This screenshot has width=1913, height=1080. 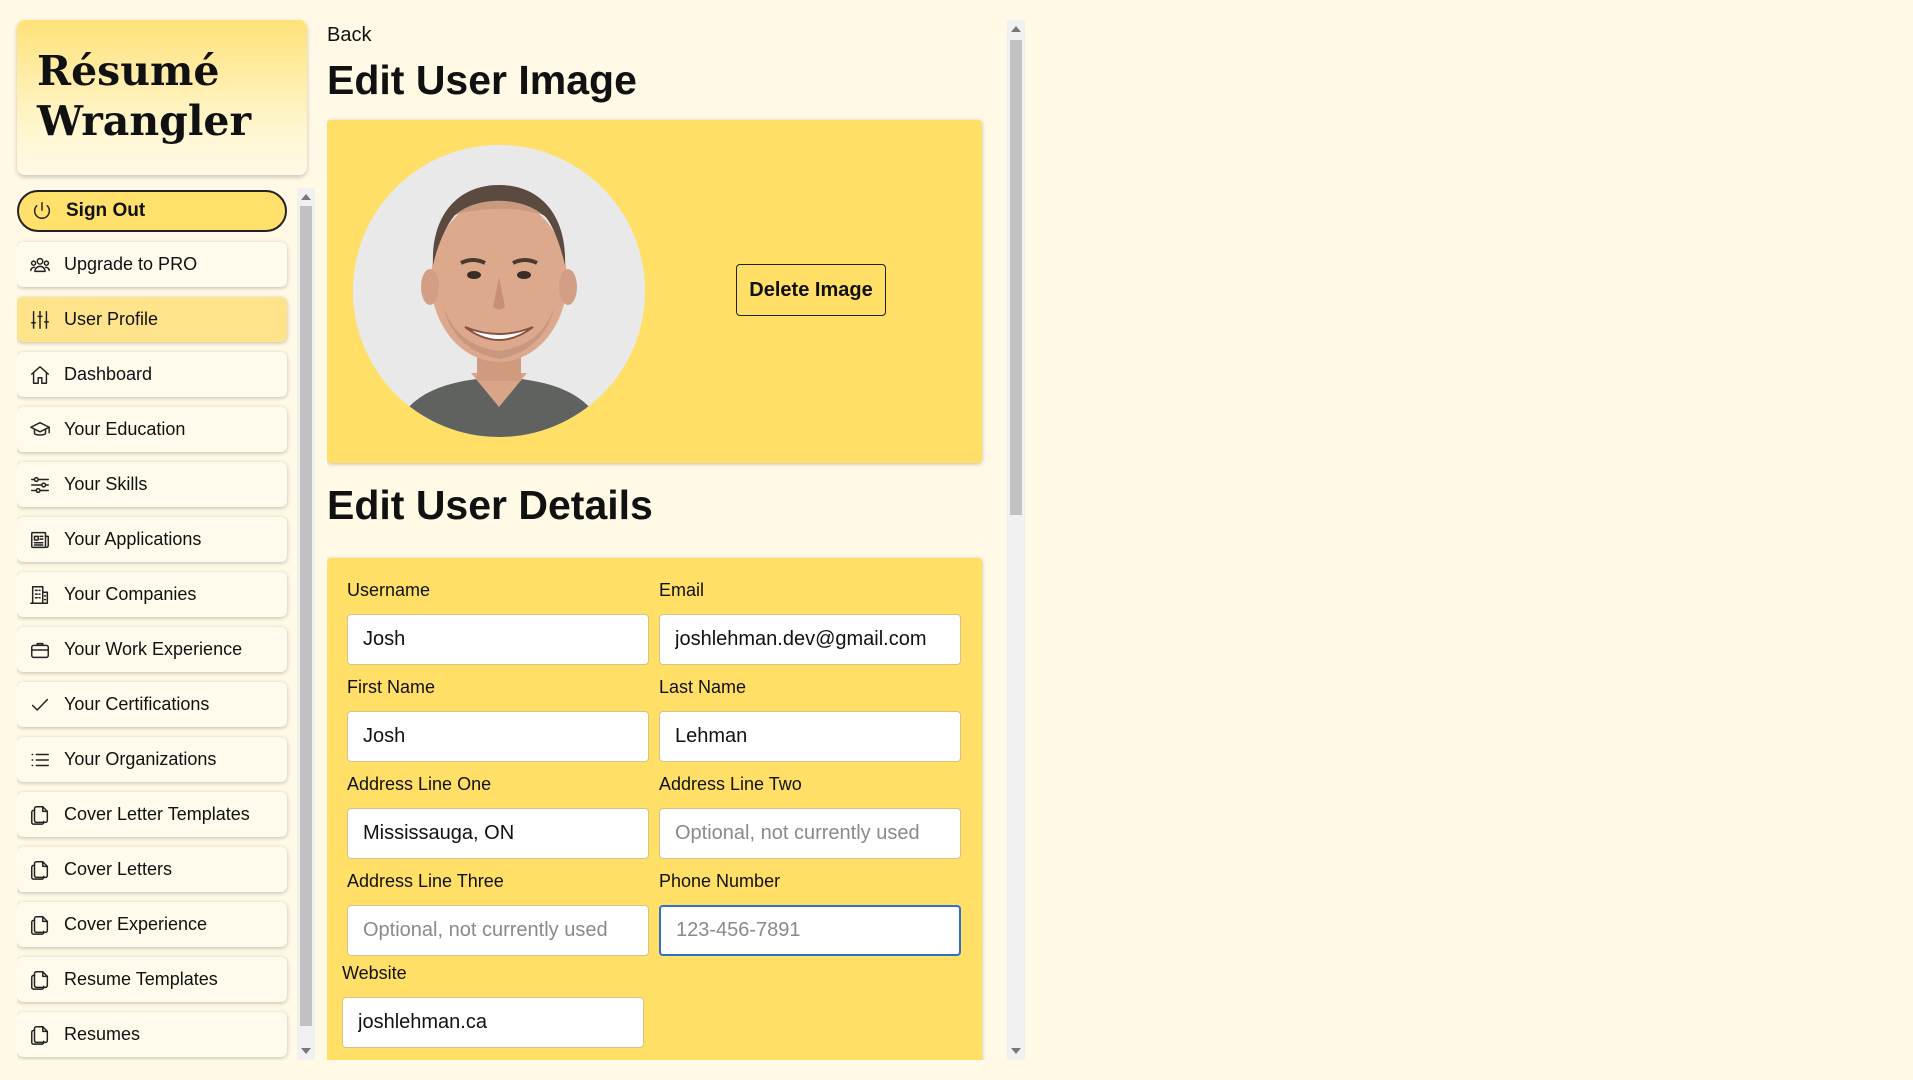 What do you see at coordinates (40, 375) in the screenshot?
I see `home-icon` at bounding box center [40, 375].